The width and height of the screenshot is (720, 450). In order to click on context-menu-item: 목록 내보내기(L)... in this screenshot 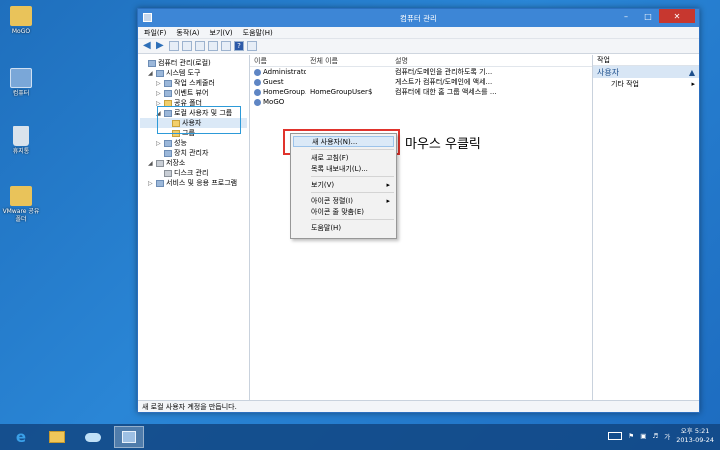, I will do `click(343, 168)`.